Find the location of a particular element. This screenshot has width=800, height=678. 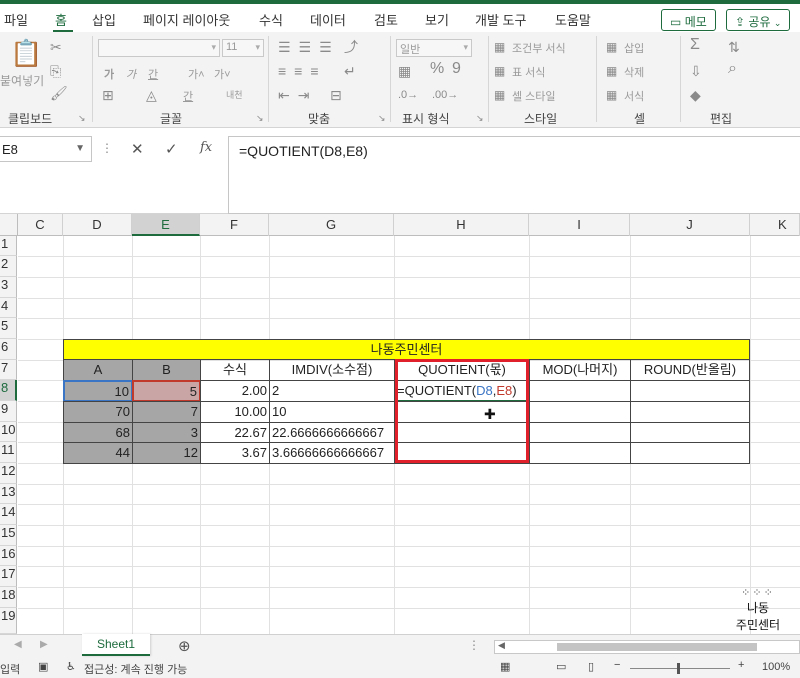

row-header: 2 is located at coordinates (8, 266).